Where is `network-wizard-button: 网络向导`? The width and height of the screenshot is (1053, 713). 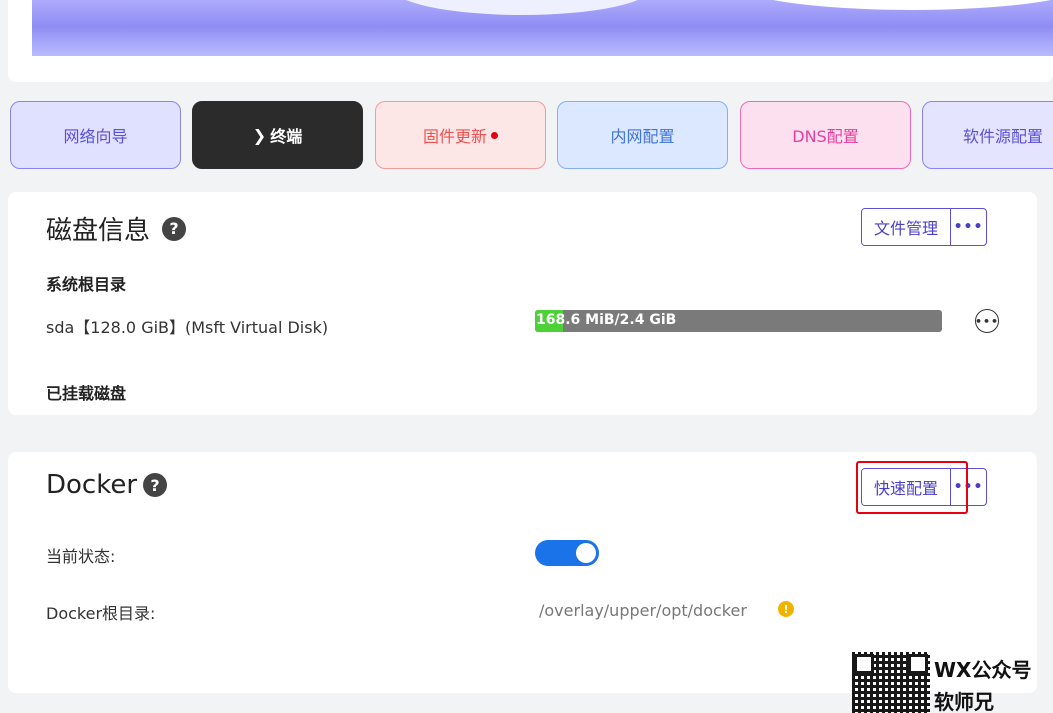 network-wizard-button: 网络向导 is located at coordinates (95, 135).